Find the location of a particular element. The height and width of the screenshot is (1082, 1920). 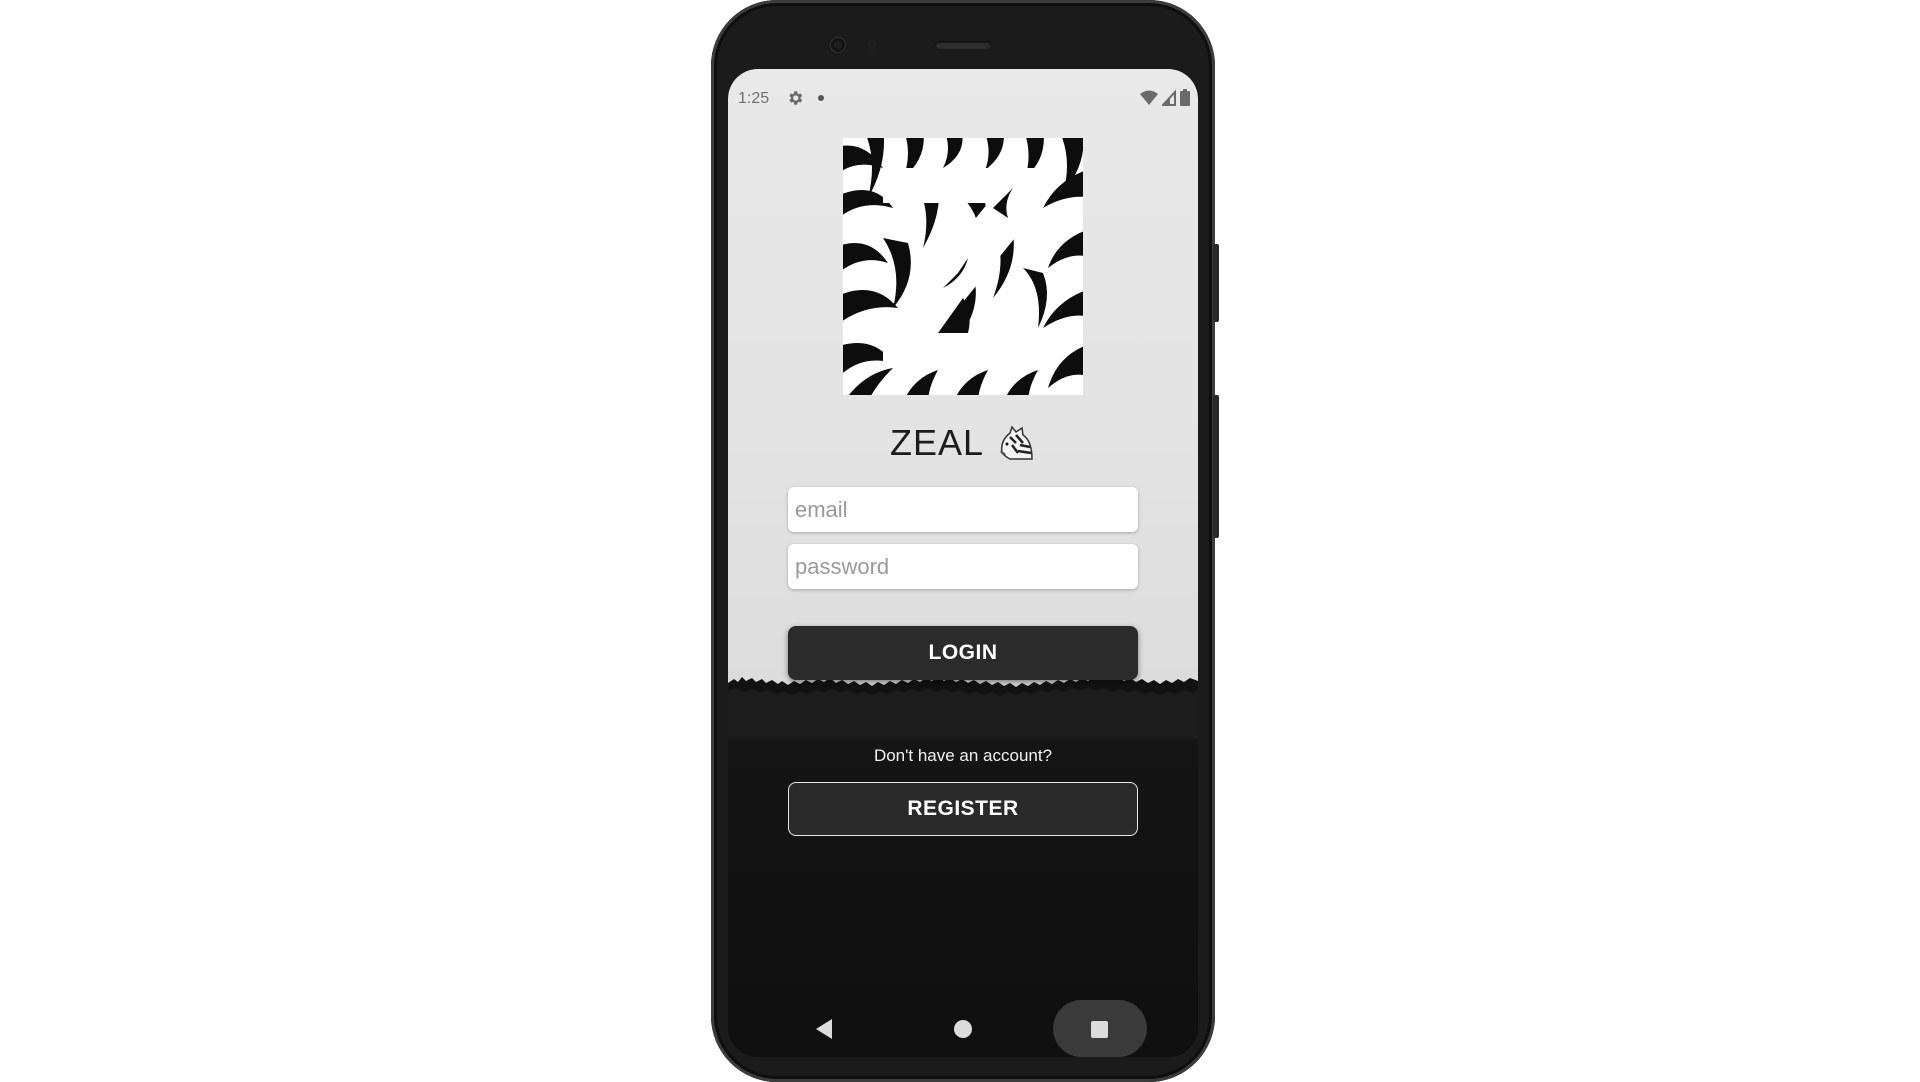

front-camera-icon is located at coordinates (838, 45).